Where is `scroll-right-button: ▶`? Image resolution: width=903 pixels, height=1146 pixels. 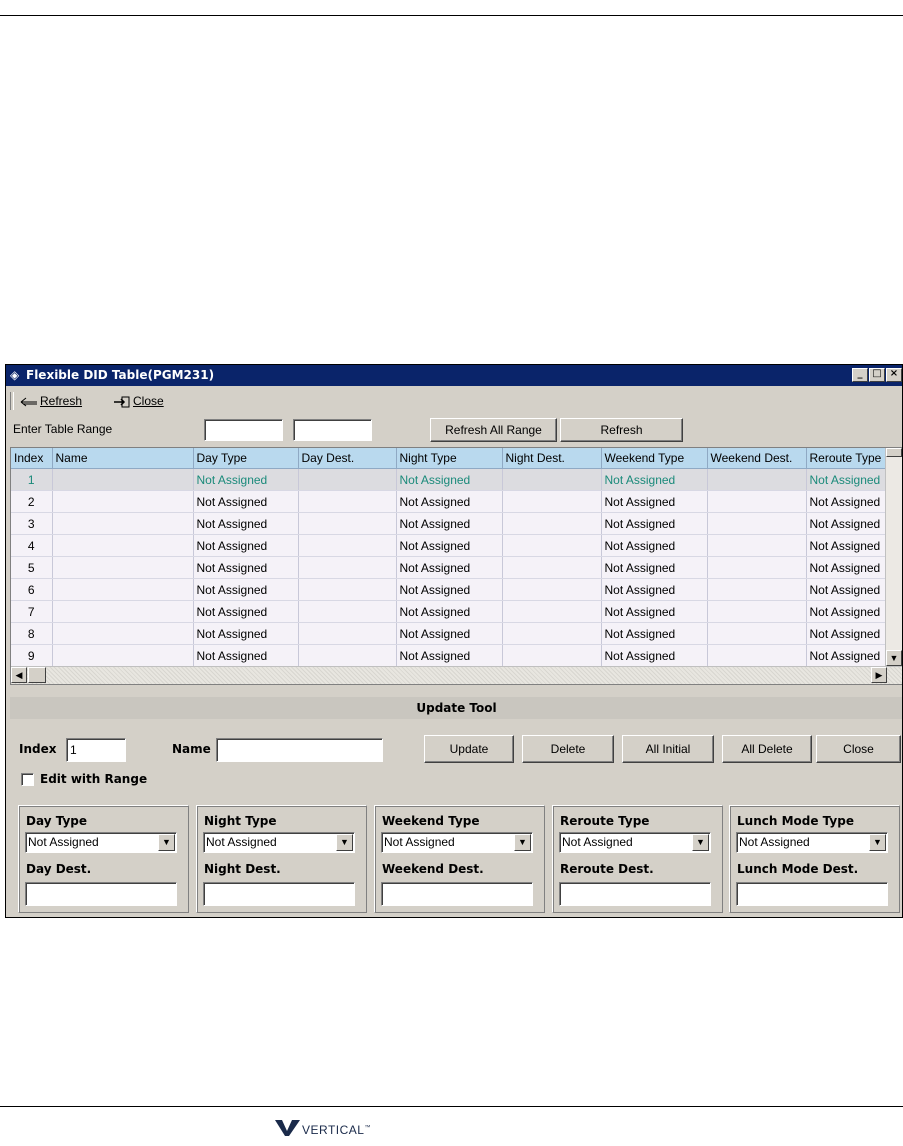
scroll-right-button: ▶ is located at coordinates (879, 675).